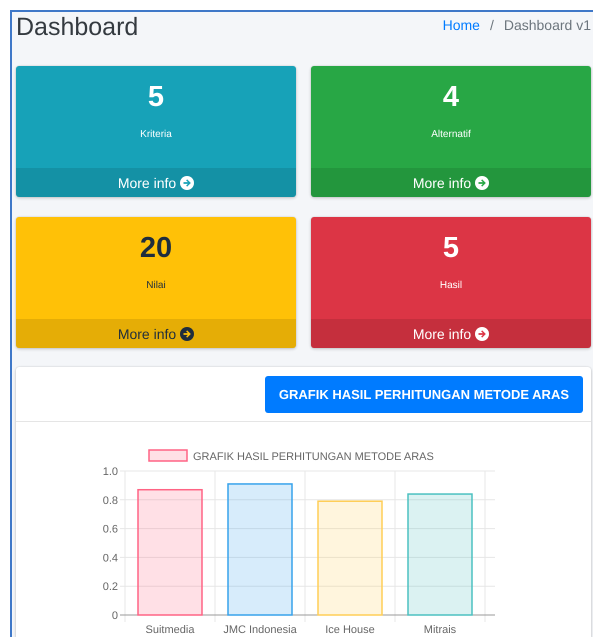  I want to click on stat-label: Hasil, so click(451, 285).